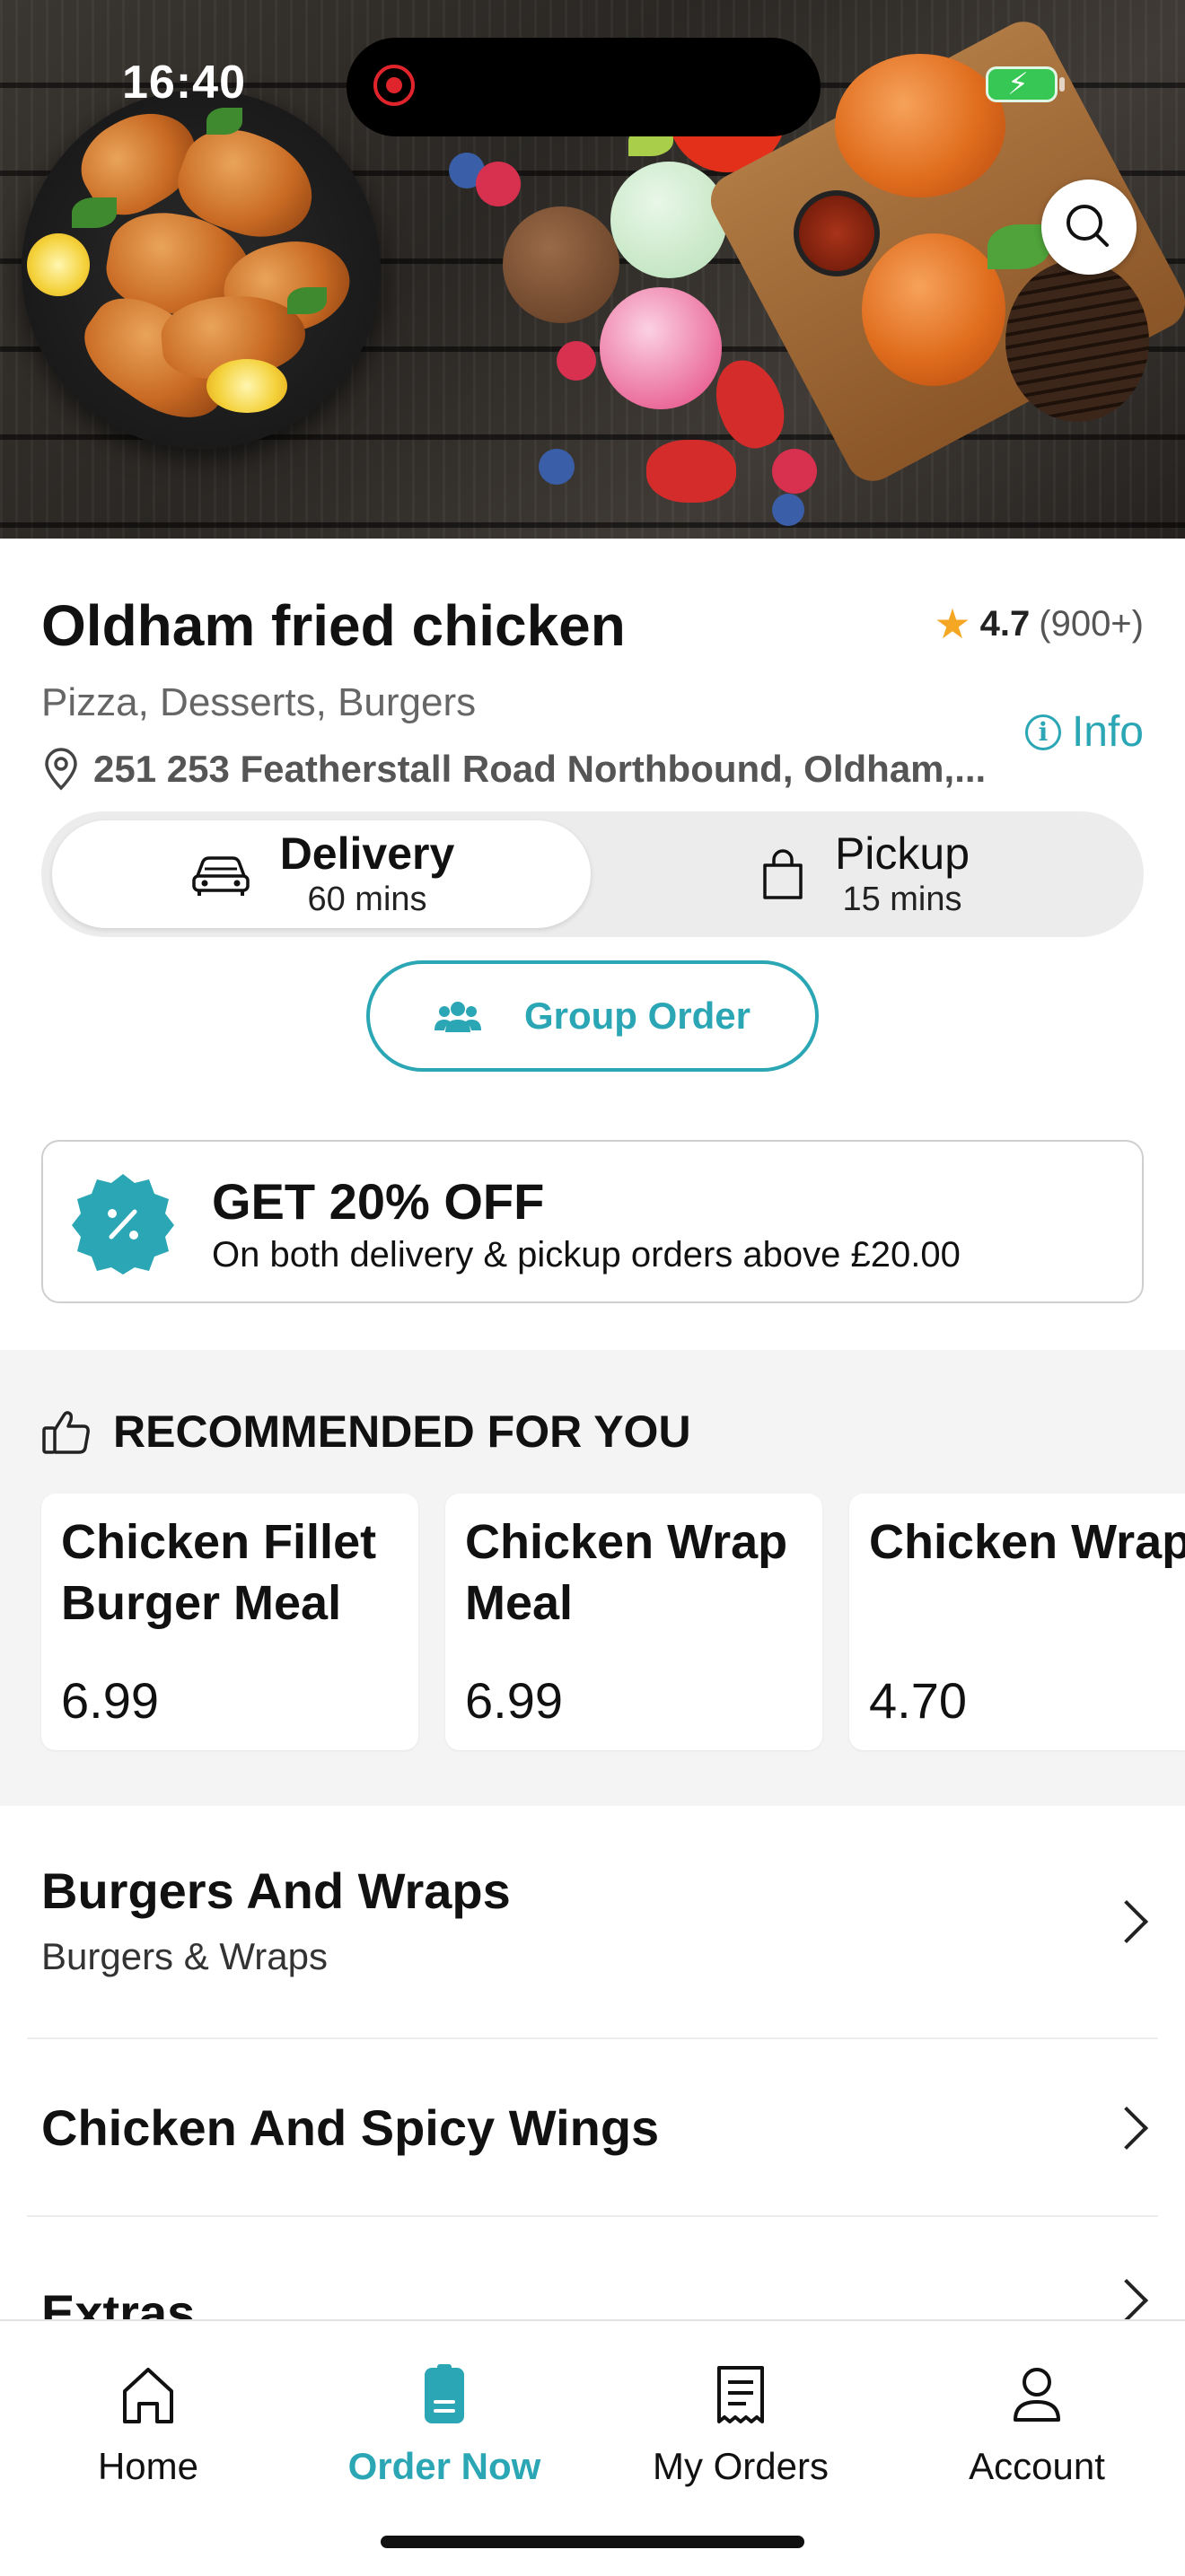 The height and width of the screenshot is (2576, 1185). I want to click on home-indicator, so click(592, 2542).